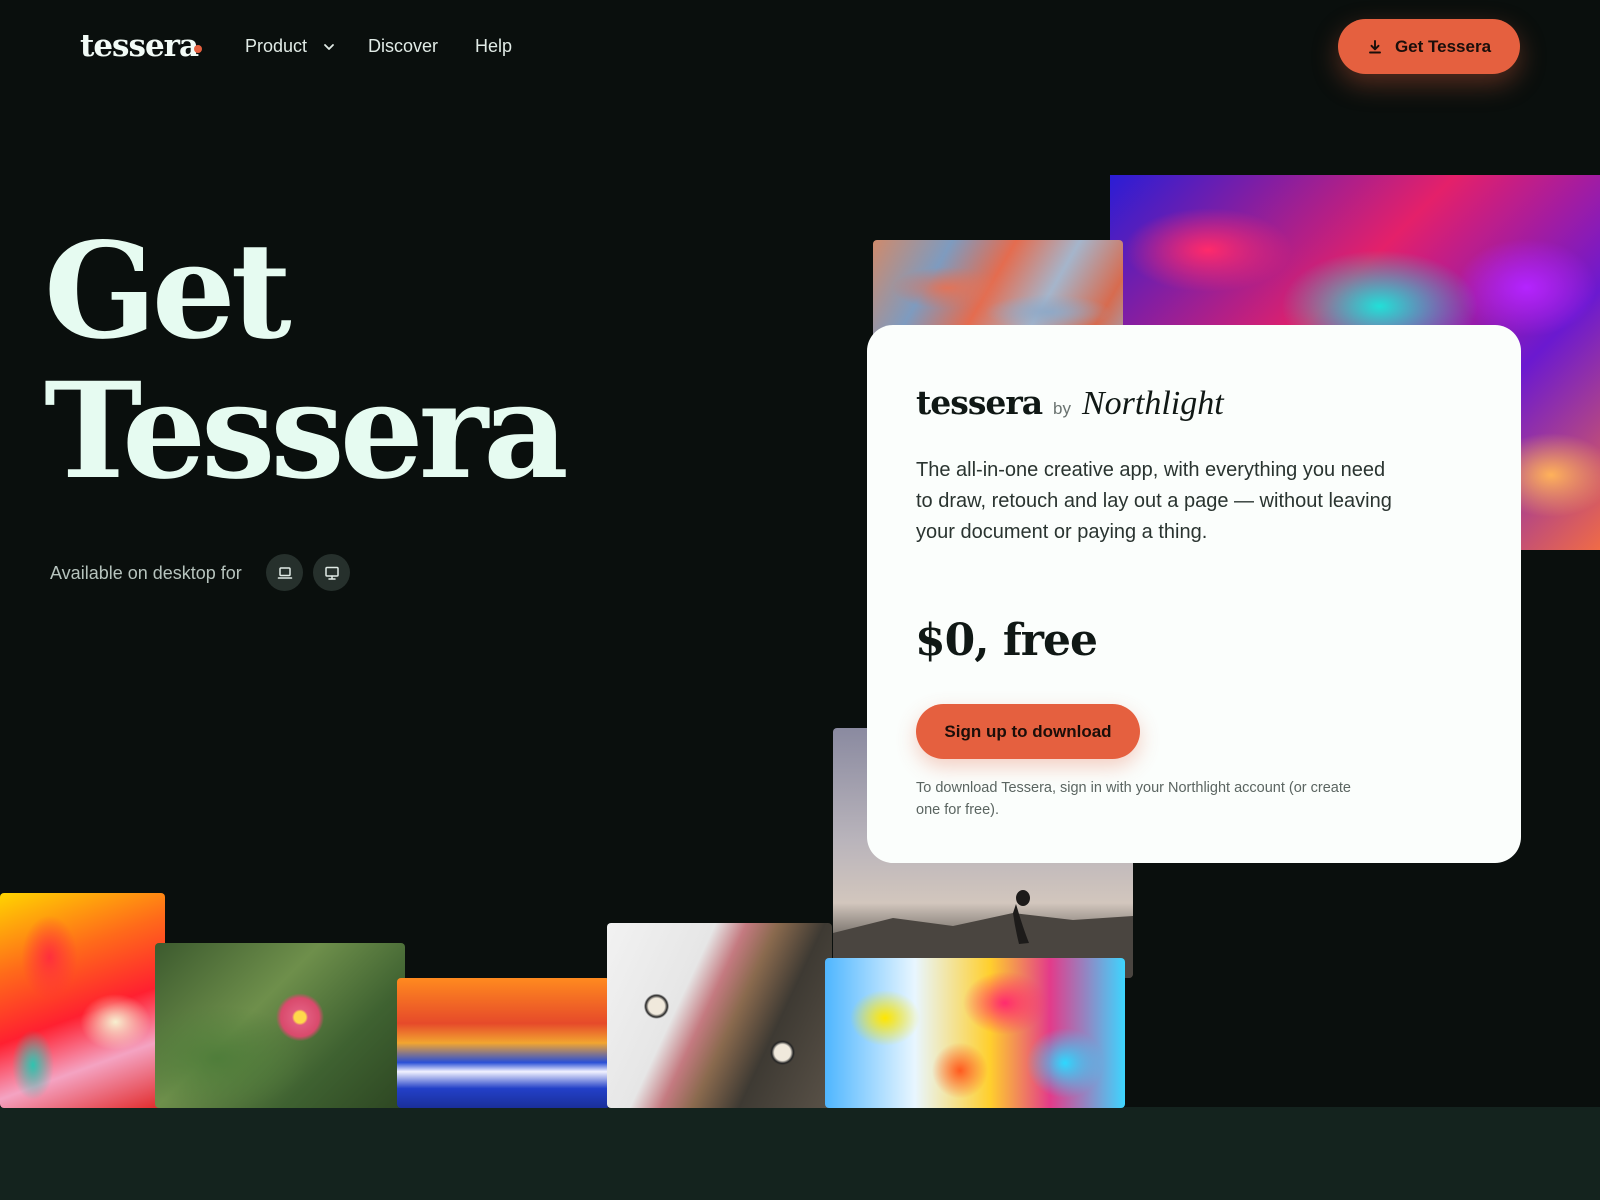 This screenshot has height=1200, width=1600. I want to click on flower-photo-image, so click(280, 1025).